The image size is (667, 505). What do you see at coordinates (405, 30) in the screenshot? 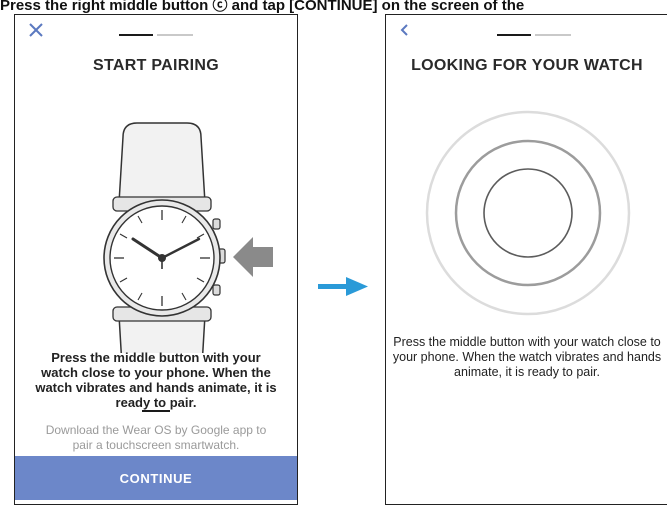
I see `chevron-left-icon` at bounding box center [405, 30].